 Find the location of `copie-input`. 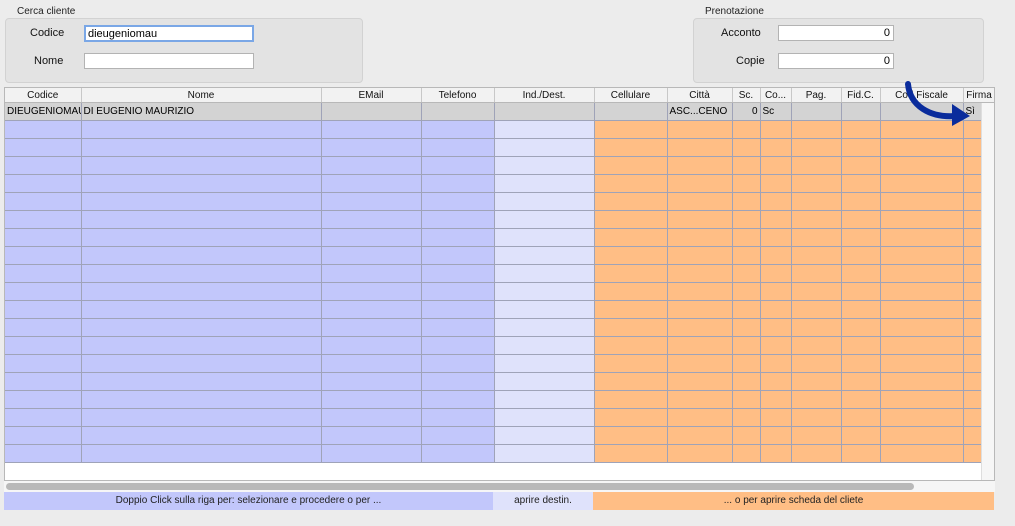

copie-input is located at coordinates (836, 61).